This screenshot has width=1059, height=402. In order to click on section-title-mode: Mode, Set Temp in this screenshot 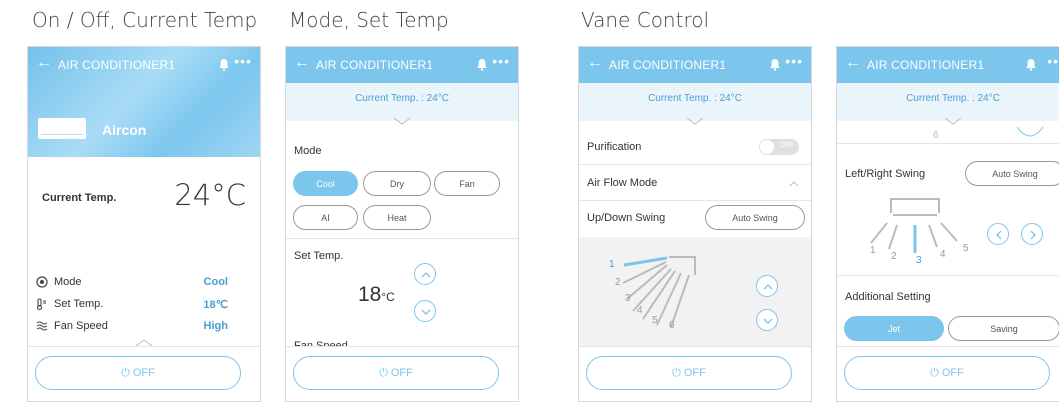, I will do `click(369, 20)`.